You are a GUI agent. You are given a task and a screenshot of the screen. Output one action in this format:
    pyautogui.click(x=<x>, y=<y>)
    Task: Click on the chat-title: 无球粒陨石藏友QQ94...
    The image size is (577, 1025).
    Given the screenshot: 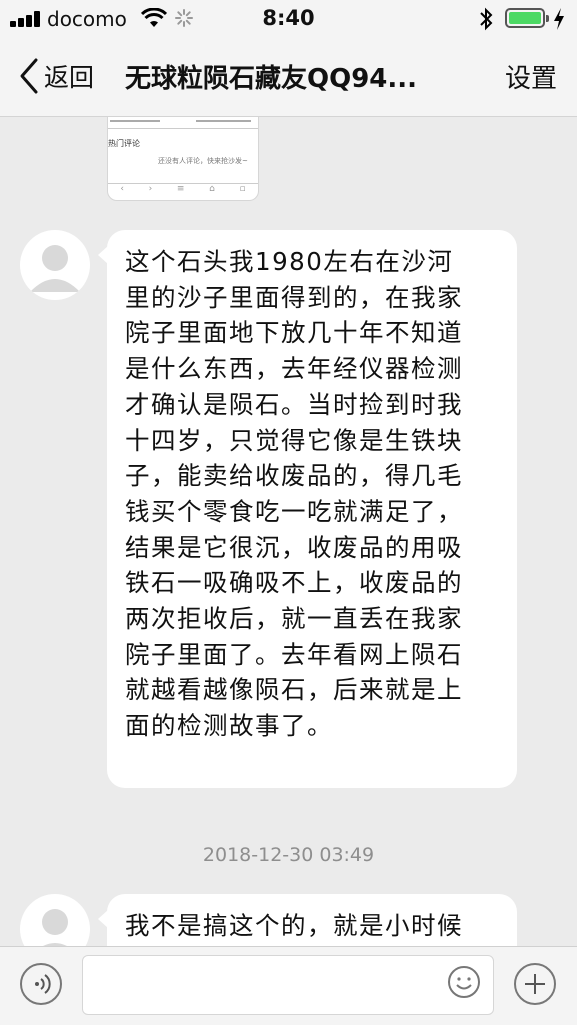 What is the action you would take?
    pyautogui.click(x=271, y=79)
    